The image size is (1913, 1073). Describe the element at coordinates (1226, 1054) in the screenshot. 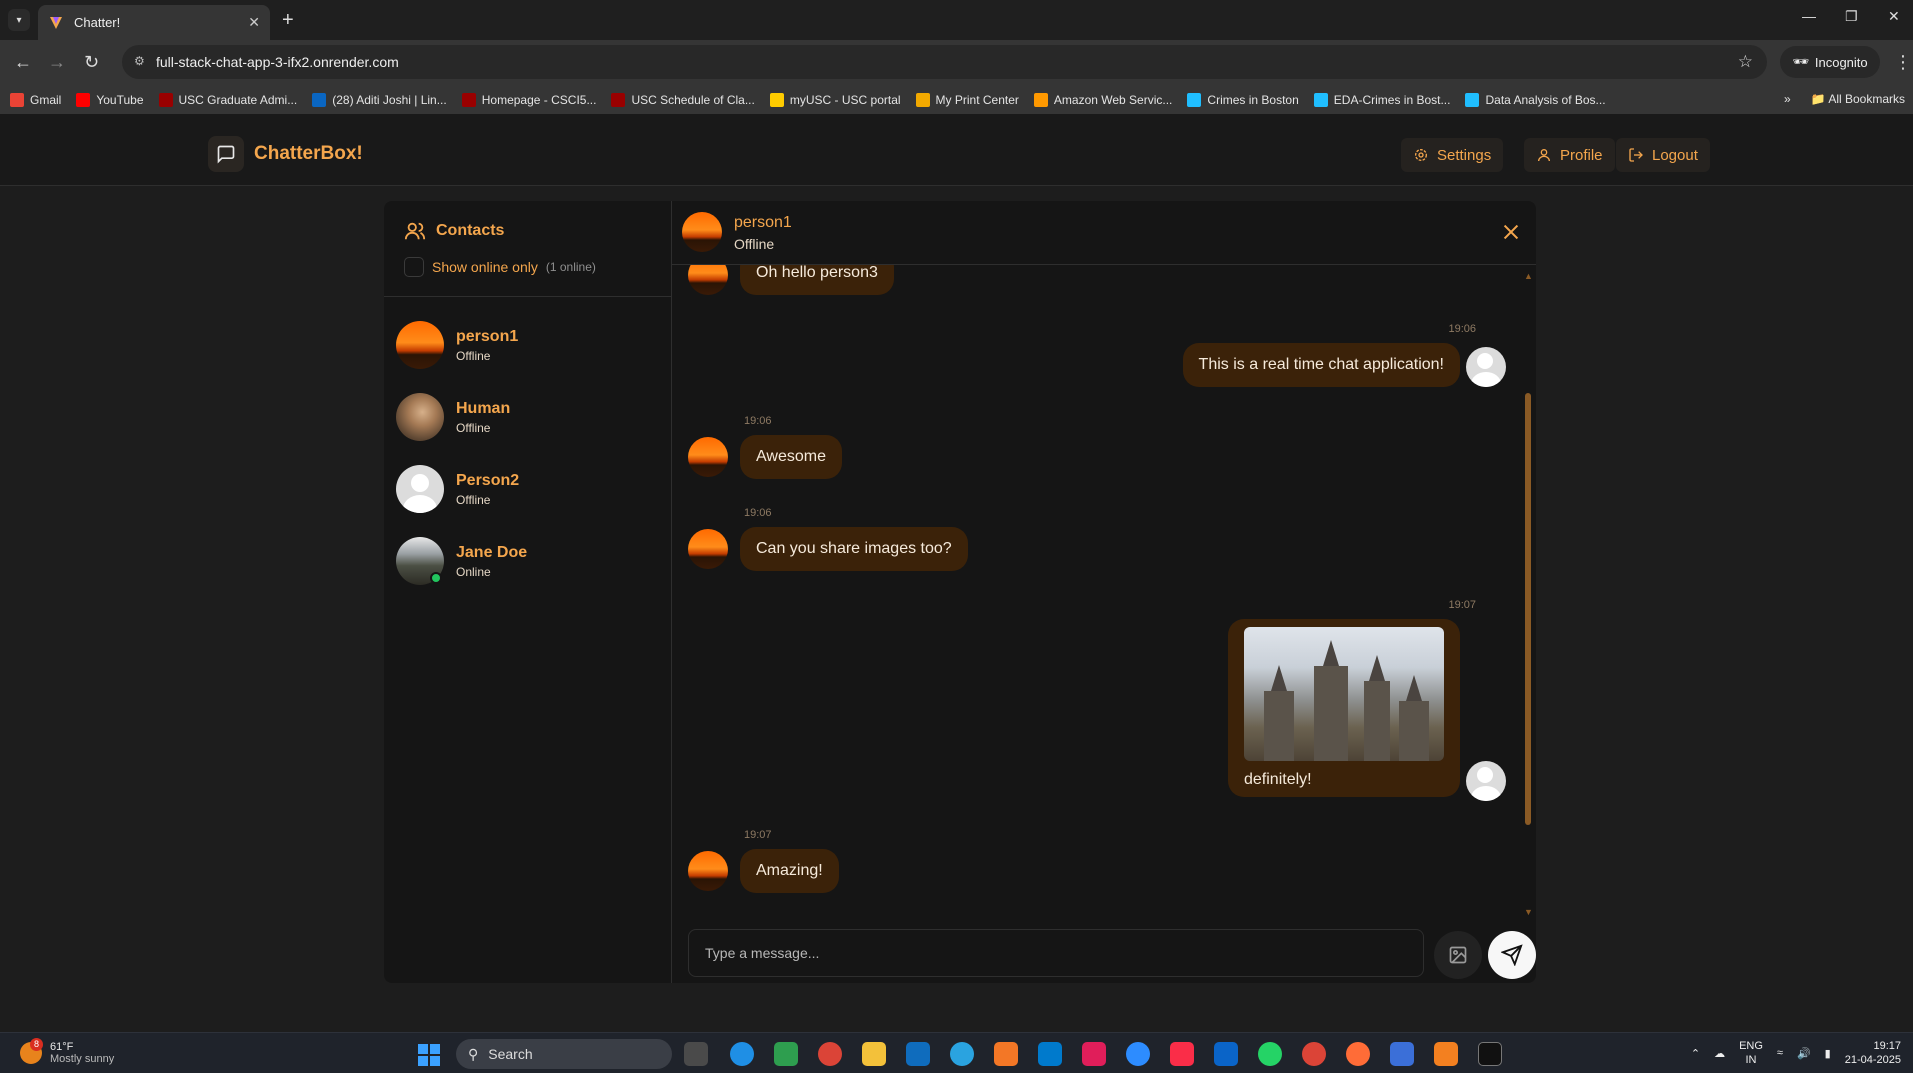

I see `outlook-icon` at that location.